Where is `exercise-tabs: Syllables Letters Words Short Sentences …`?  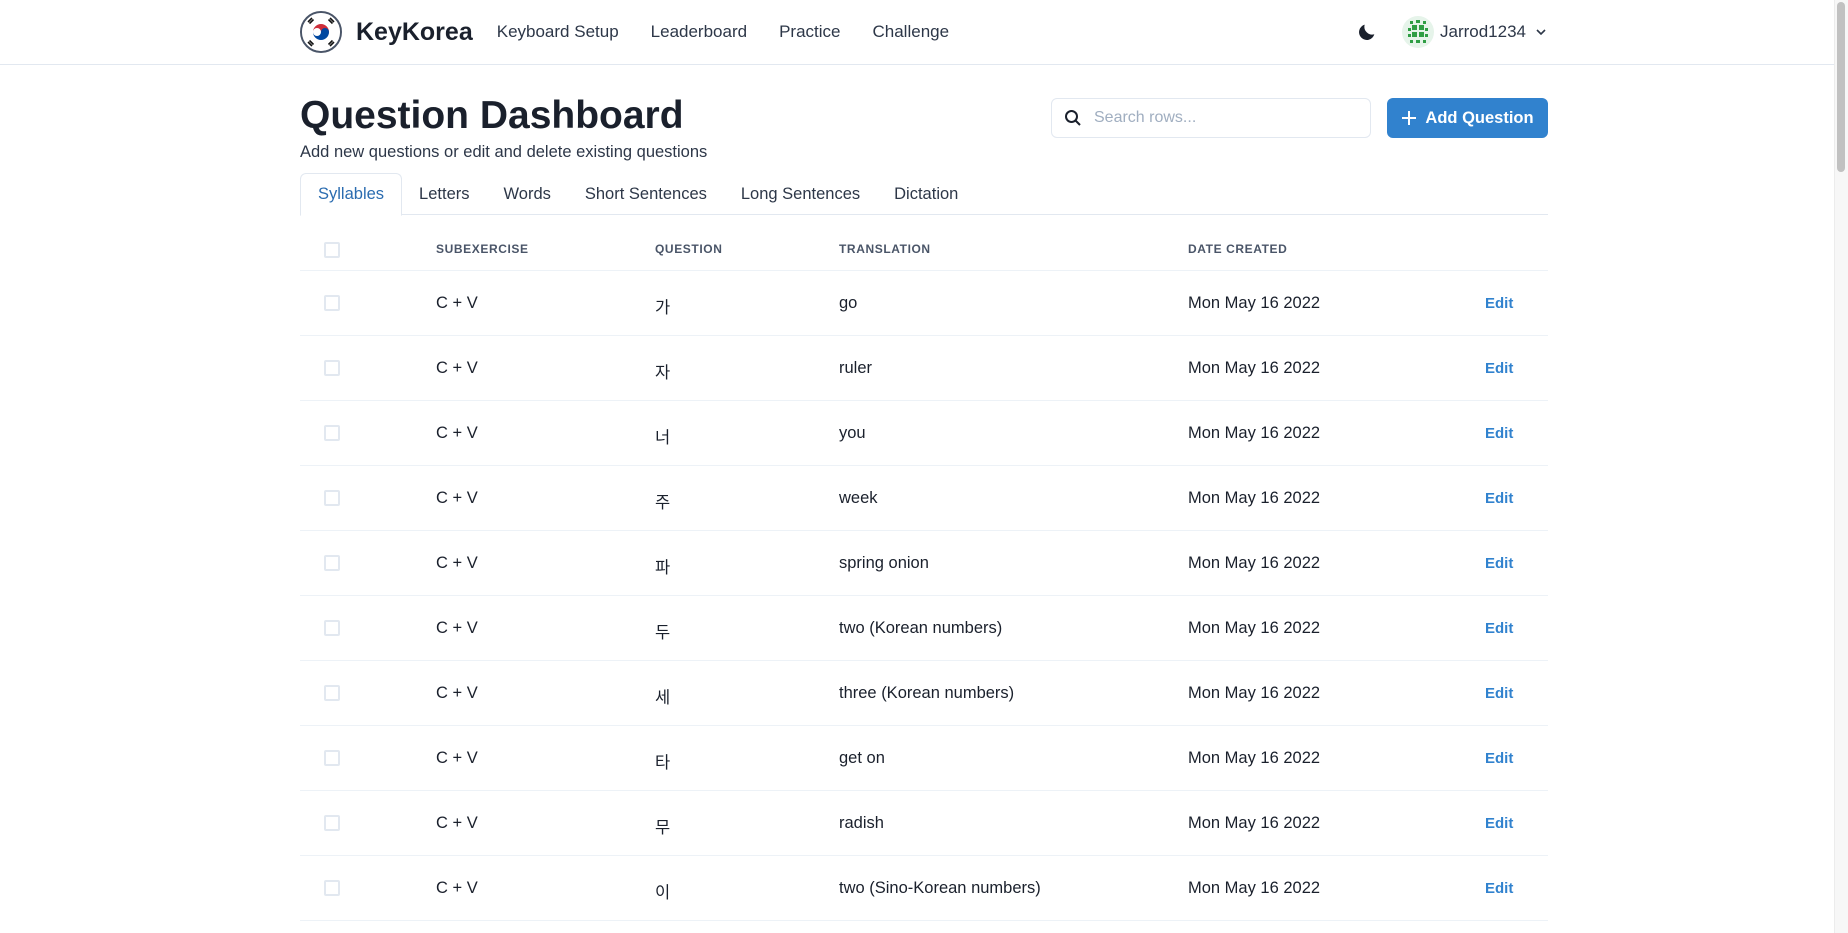
exercise-tabs: Syllables Letters Words Short Sentences … is located at coordinates (924, 194).